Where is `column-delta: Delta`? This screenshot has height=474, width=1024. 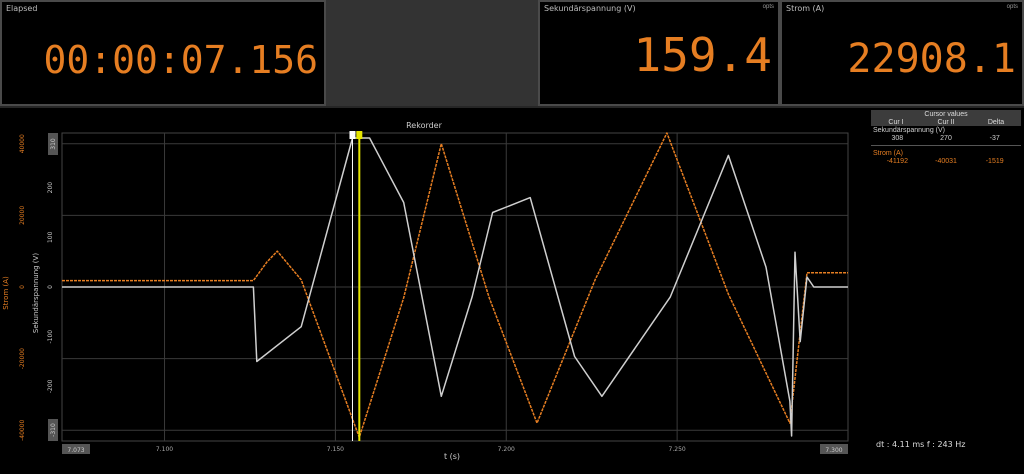
column-delta: Delta is located at coordinates (996, 122).